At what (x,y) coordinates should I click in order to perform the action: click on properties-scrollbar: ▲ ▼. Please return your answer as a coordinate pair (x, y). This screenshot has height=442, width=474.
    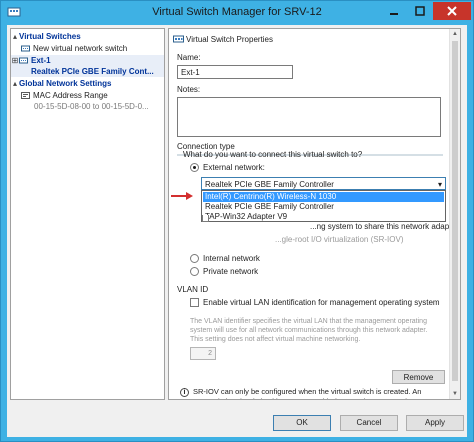
    Looking at the image, I should click on (454, 214).